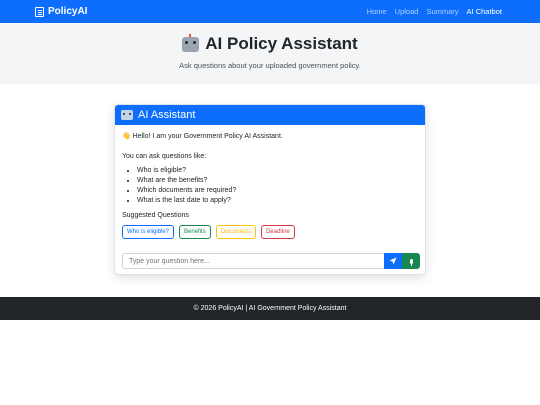 The height and width of the screenshot is (405, 540). Describe the element at coordinates (164, 156) in the screenshot. I see `example-intro: You can ask questions like:` at that location.